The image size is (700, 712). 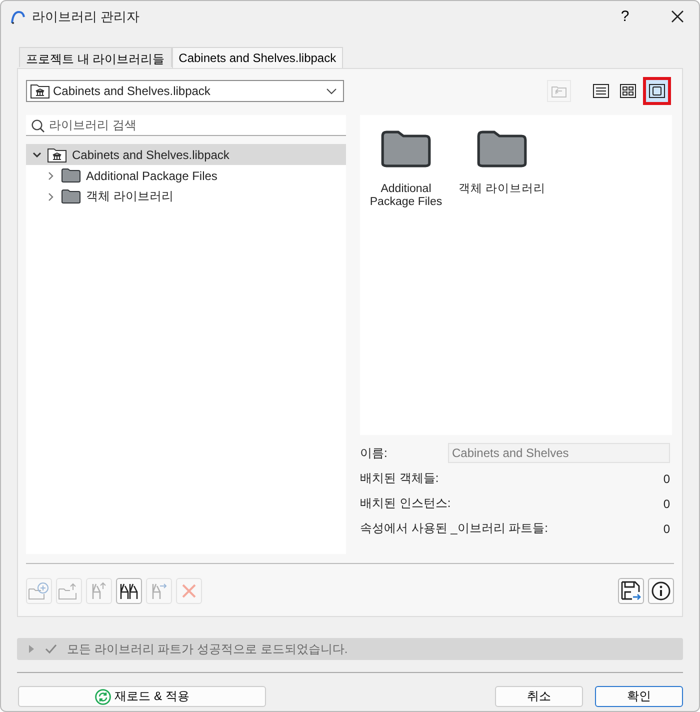 I want to click on tab: 프로젝트 내 라이브러리들, so click(x=95, y=57).